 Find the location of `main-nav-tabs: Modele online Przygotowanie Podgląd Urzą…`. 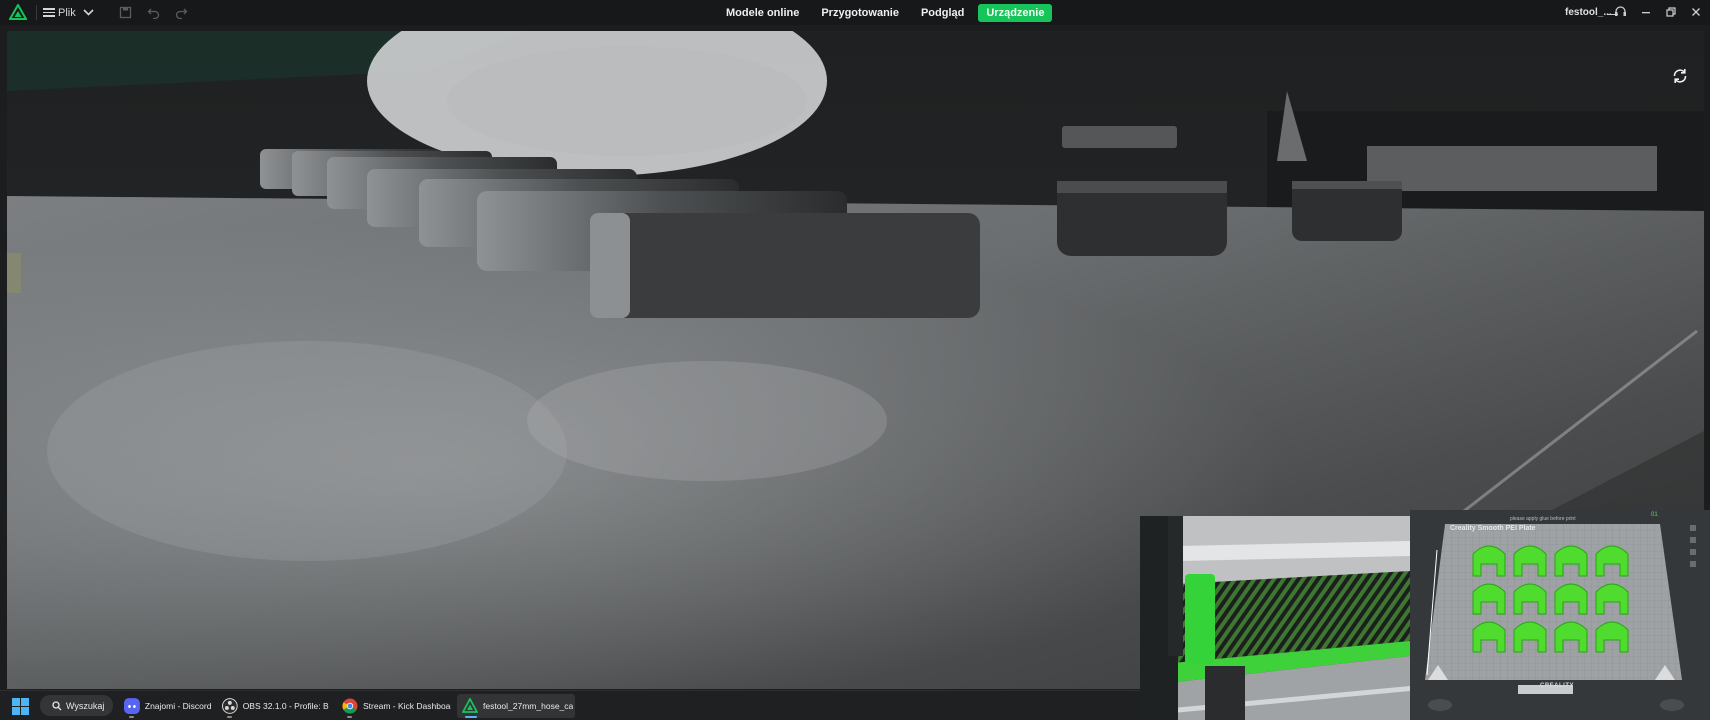

main-nav-tabs: Modele online Przygotowanie Podgląd Urzą… is located at coordinates (888, 12).